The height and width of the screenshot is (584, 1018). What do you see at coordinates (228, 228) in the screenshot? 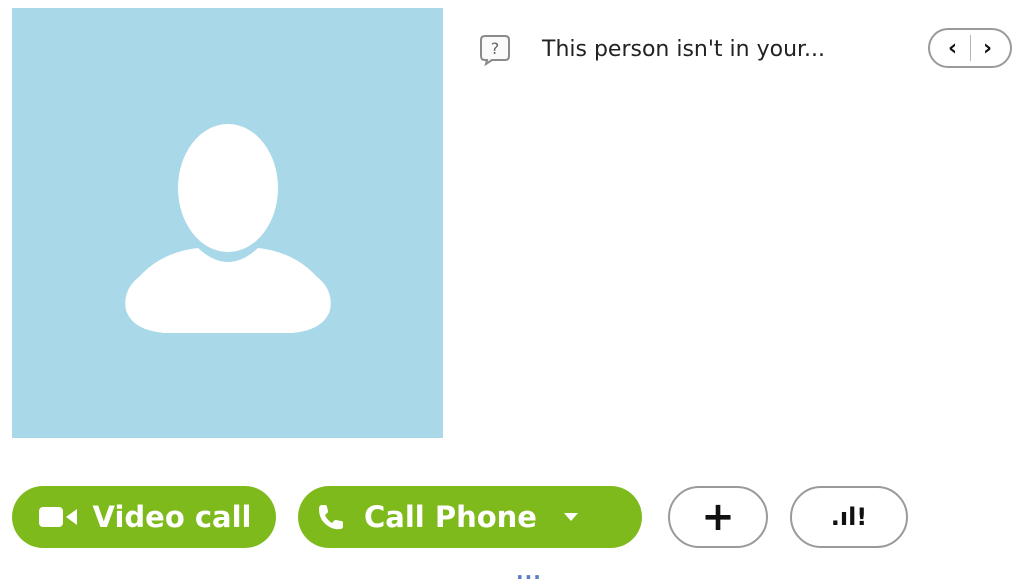
I see `person-silhouette-icon` at bounding box center [228, 228].